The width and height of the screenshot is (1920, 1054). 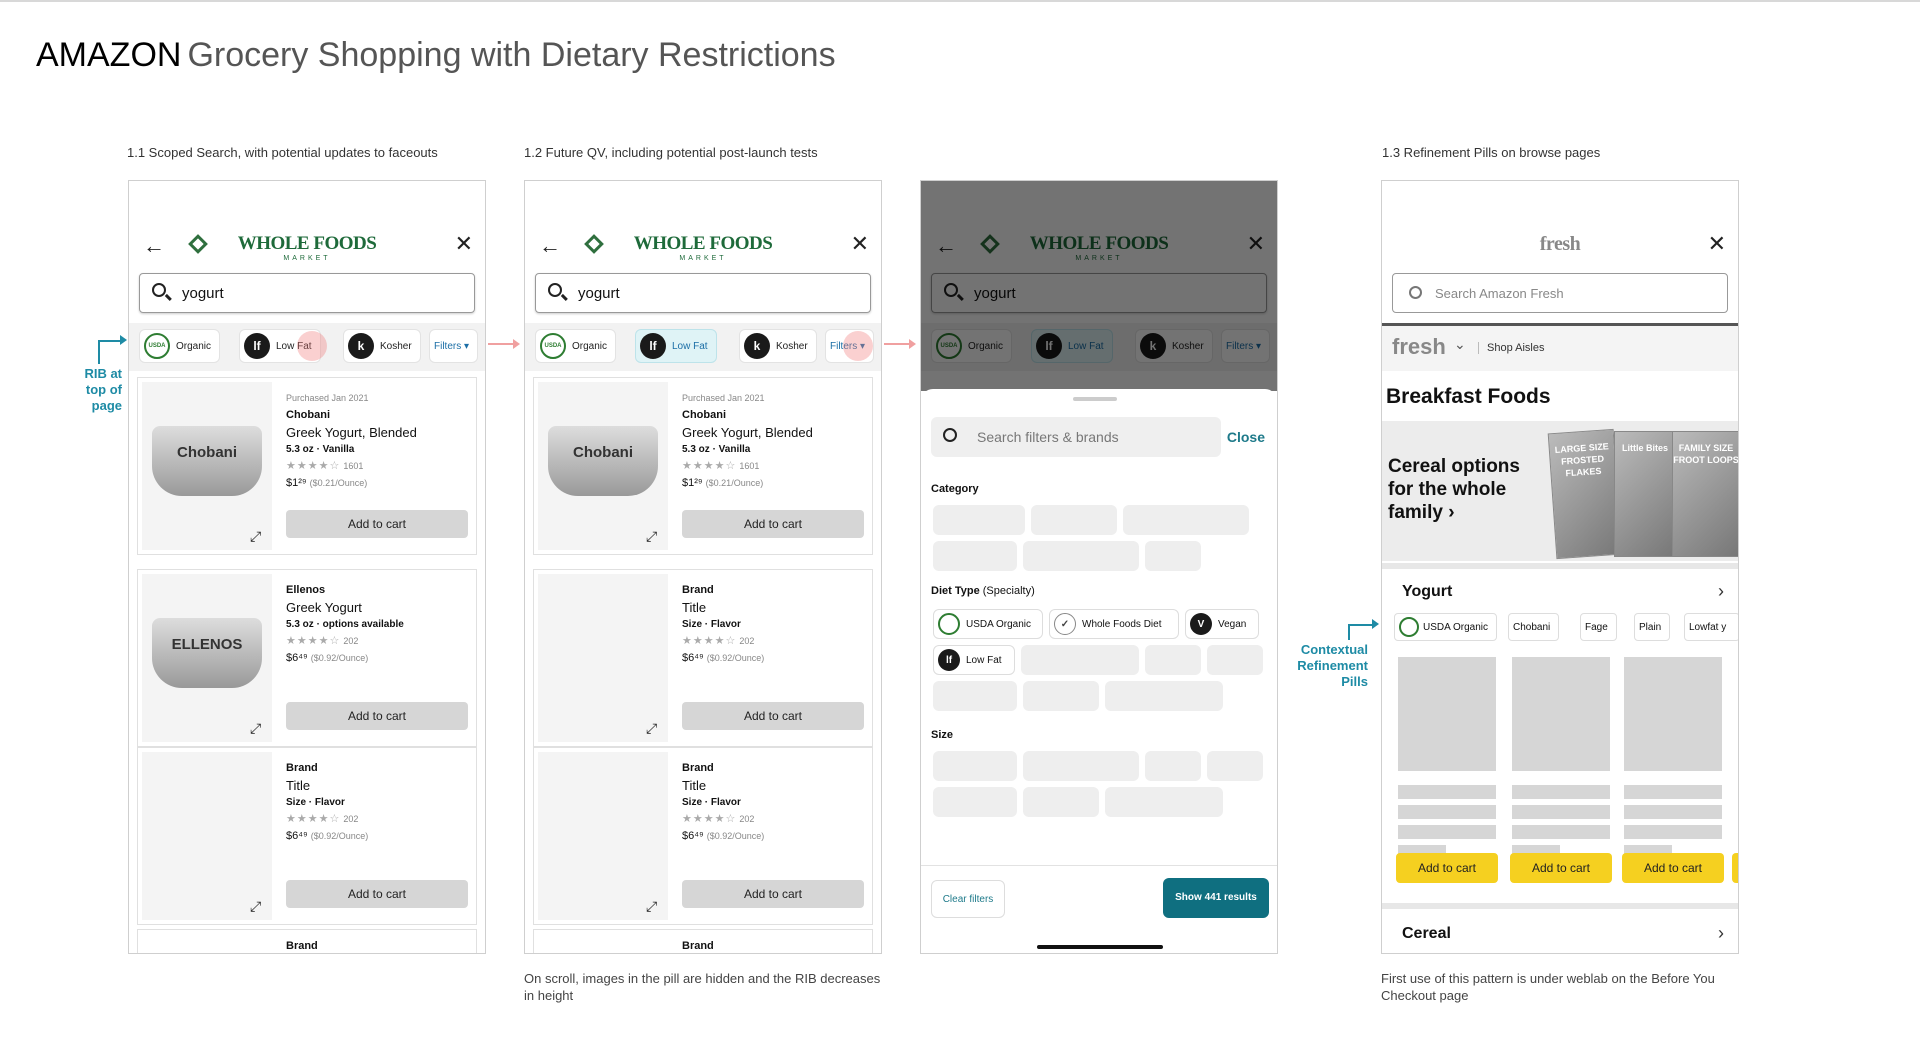 What do you see at coordinates (1534, 627) in the screenshot?
I see `refinement-pill-chobani: Chobani` at bounding box center [1534, 627].